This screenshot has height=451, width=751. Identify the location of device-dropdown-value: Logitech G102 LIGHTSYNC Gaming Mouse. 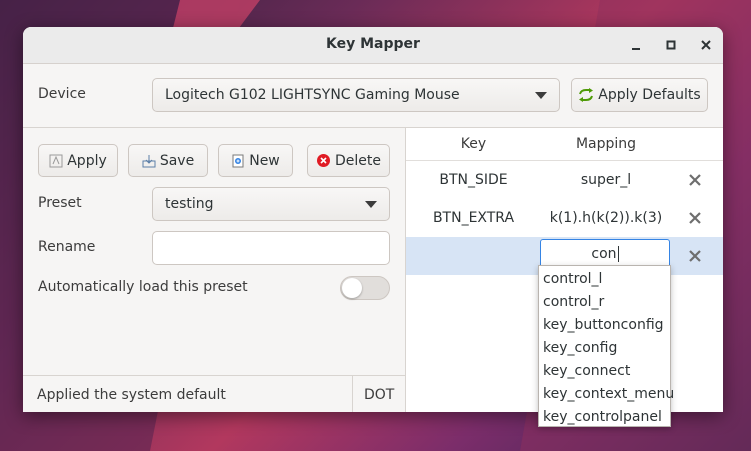
(312, 95).